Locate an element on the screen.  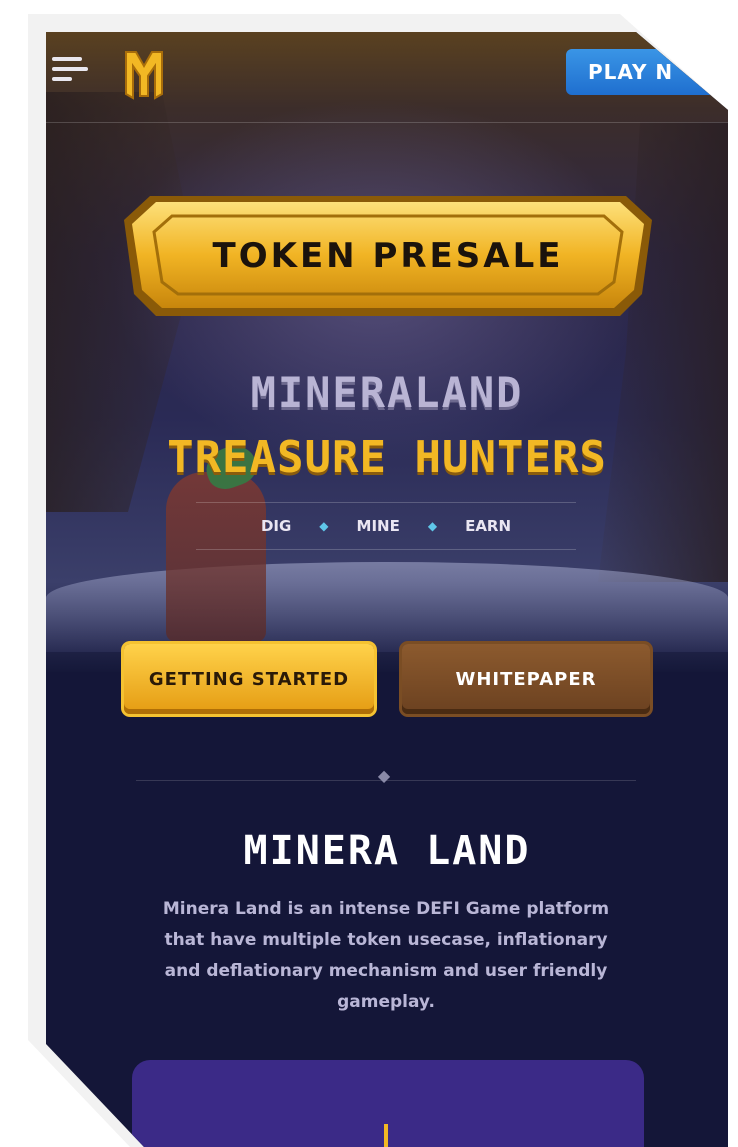
tagline-mine: MINE is located at coordinates (378, 526).